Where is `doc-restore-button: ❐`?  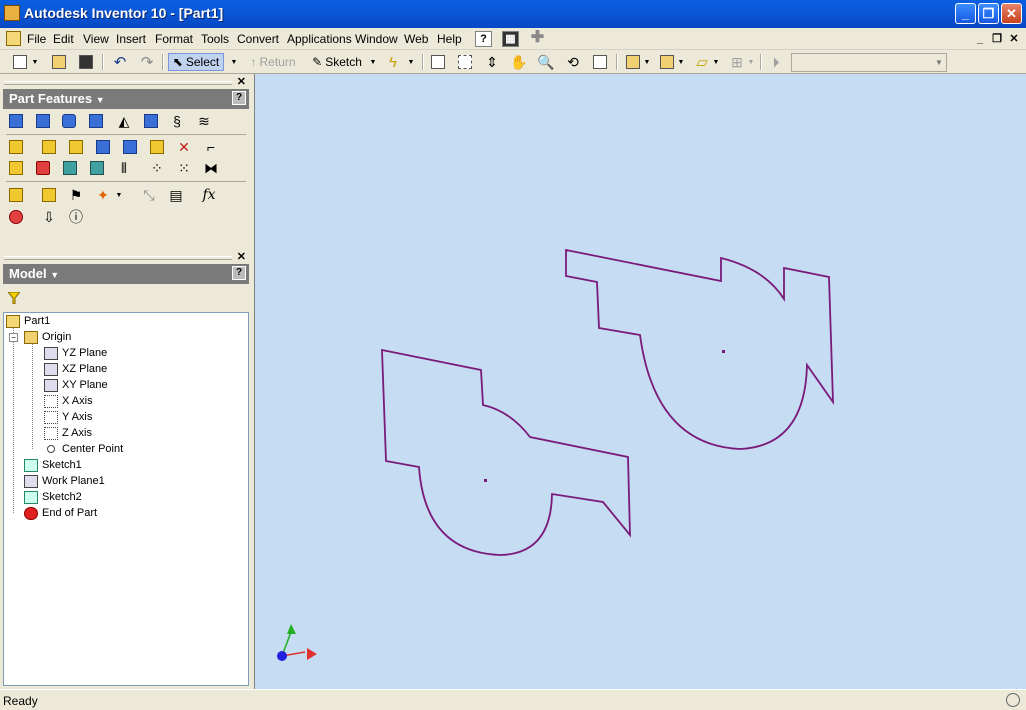
doc-restore-button: ❐ is located at coordinates (997, 39).